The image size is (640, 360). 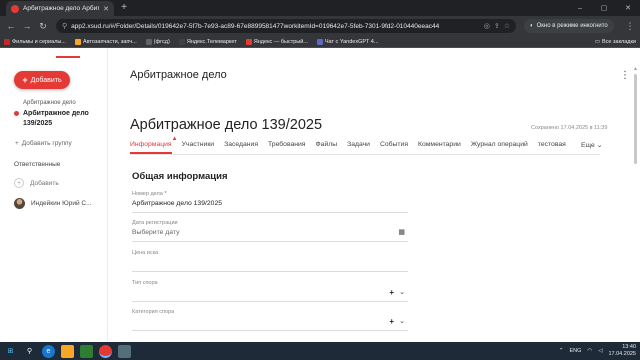 I want to click on eye-off-icon: ◎, so click(x=487, y=26).